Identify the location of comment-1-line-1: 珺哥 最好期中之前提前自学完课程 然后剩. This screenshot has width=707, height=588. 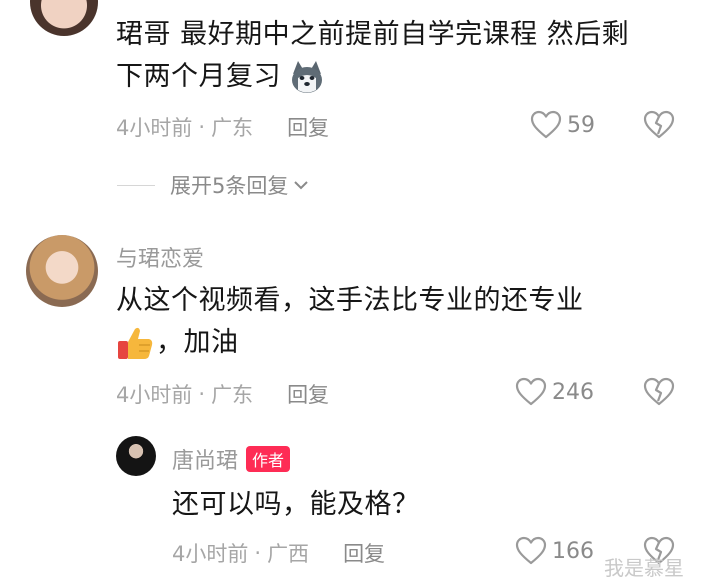
(373, 34).